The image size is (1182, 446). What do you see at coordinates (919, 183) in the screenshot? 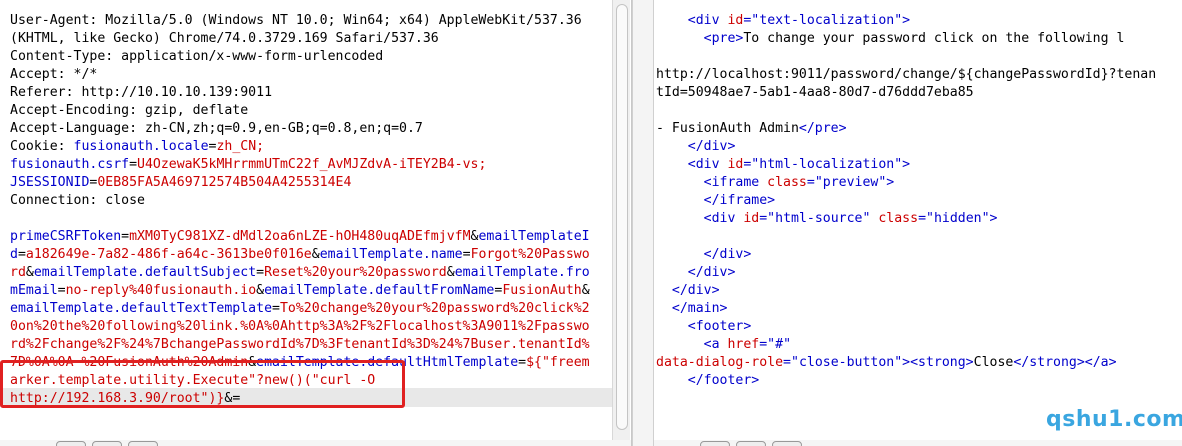
I see `response-line: <iframe class="preview">` at bounding box center [919, 183].